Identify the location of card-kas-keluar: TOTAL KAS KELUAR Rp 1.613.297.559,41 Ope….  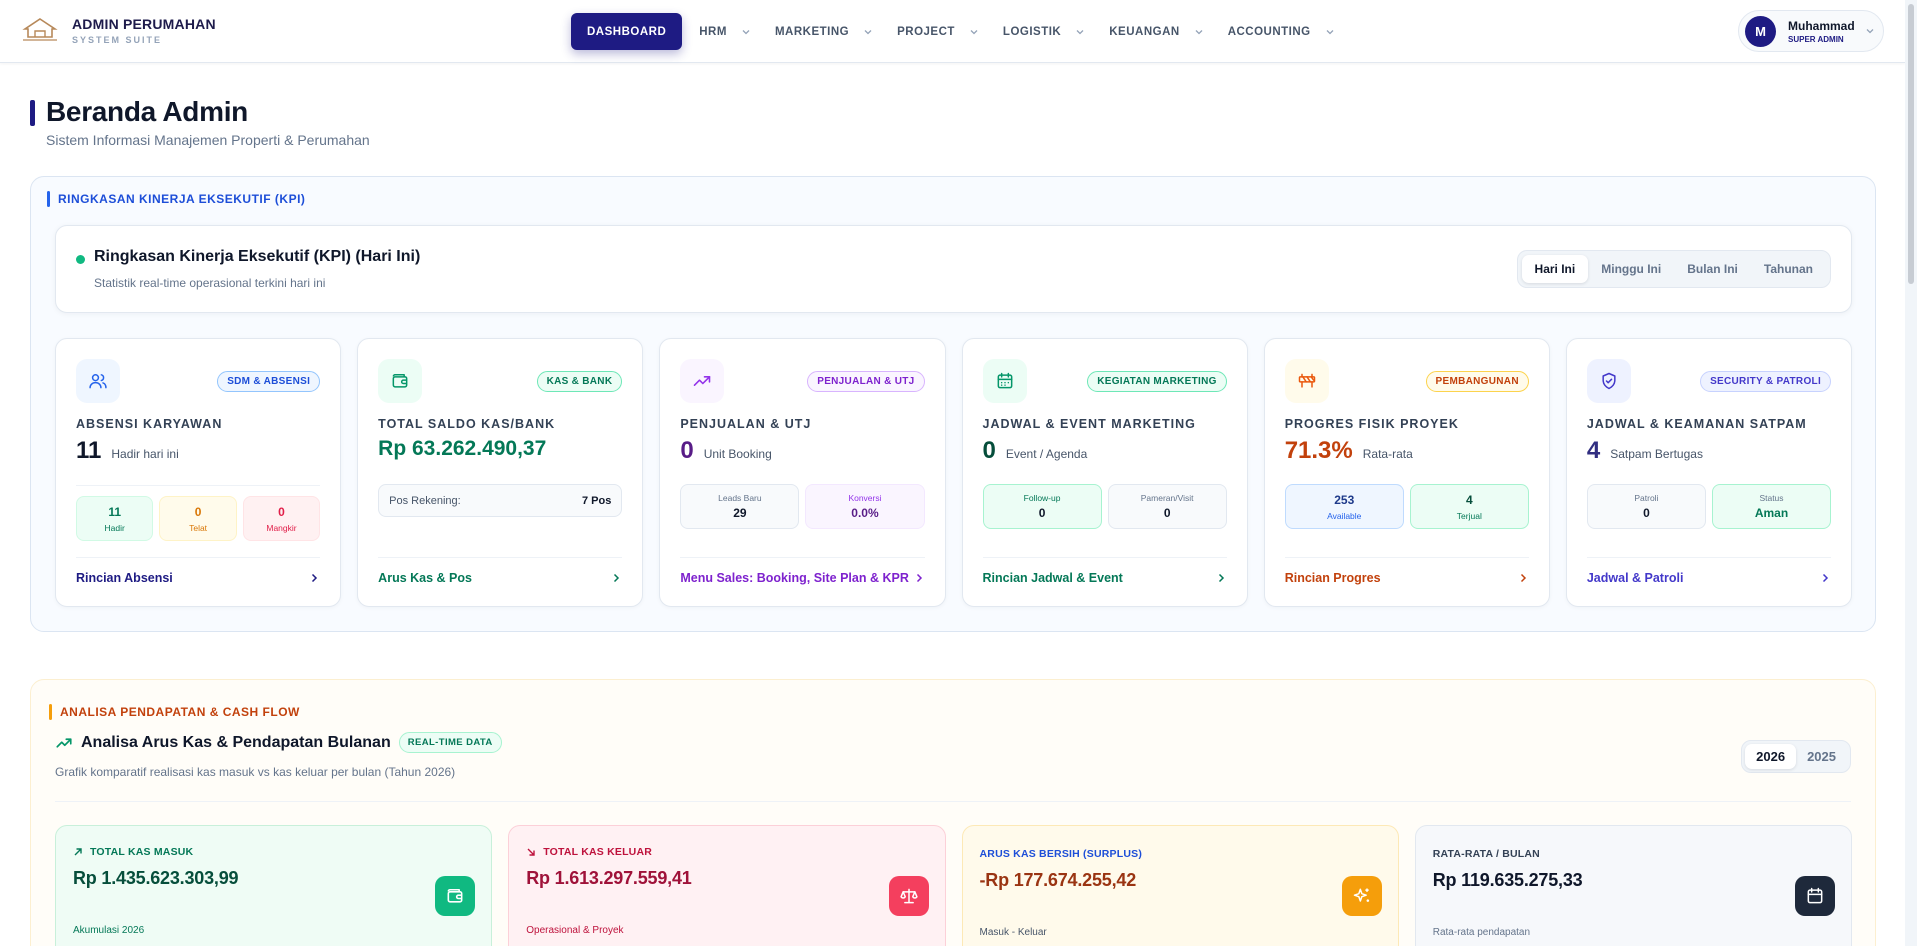
(727, 885).